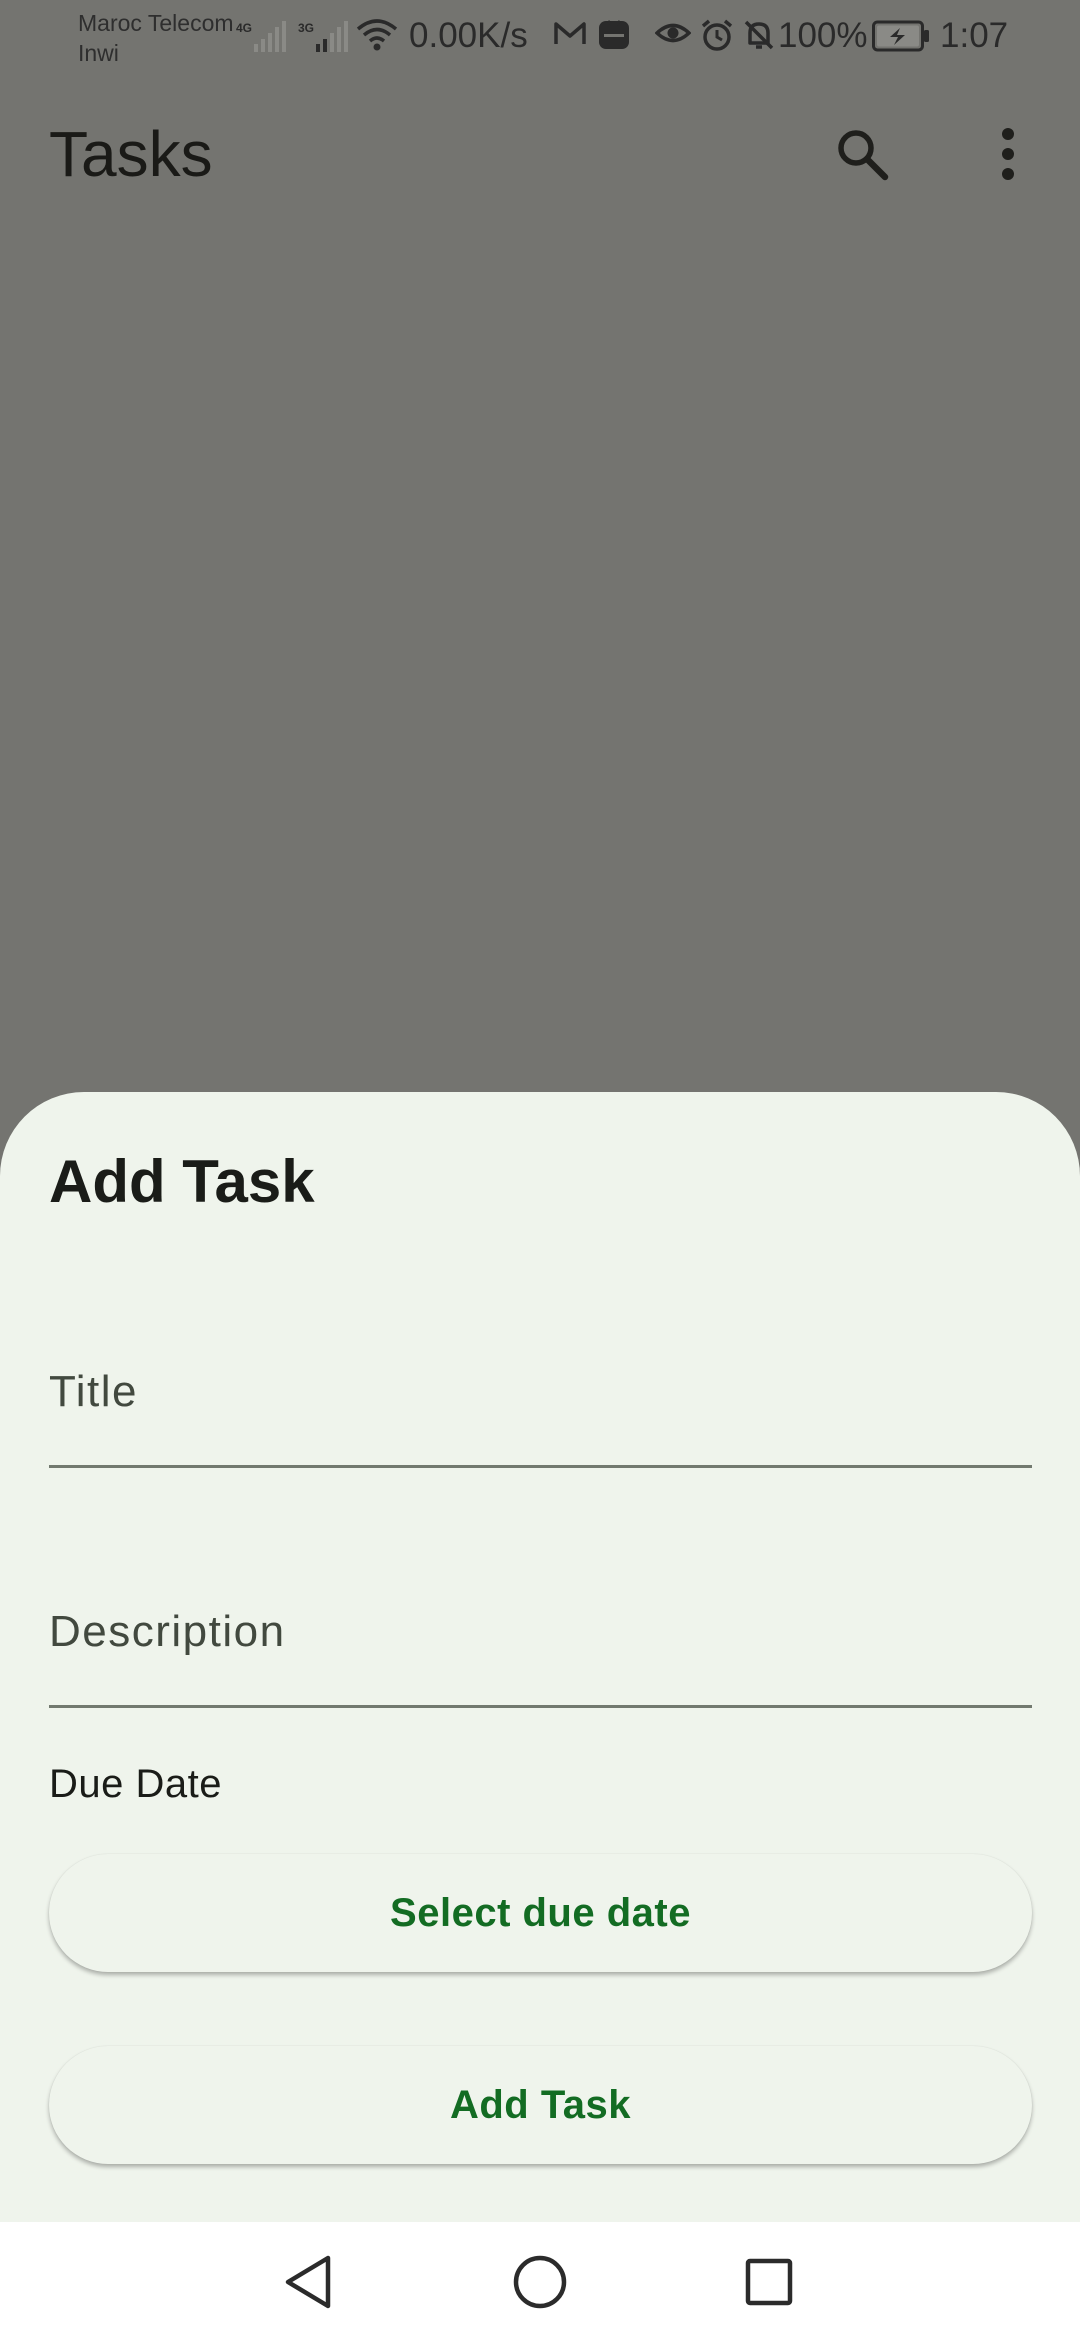  Describe the element at coordinates (540, 155) in the screenshot. I see `app-bar: Tasks` at that location.